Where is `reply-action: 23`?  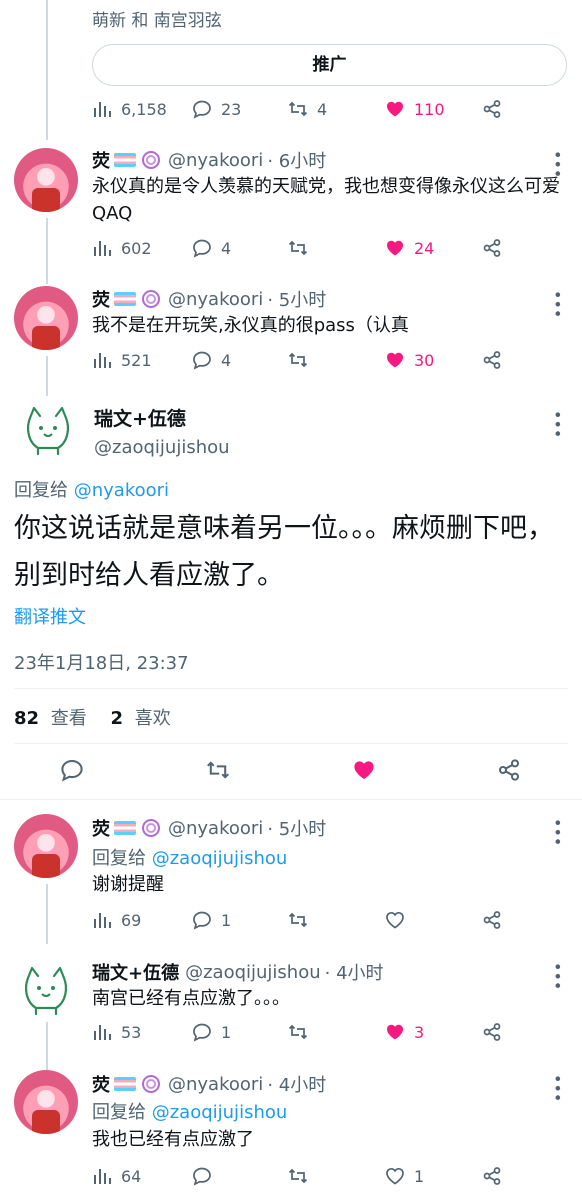
reply-action: 23 is located at coordinates (216, 109).